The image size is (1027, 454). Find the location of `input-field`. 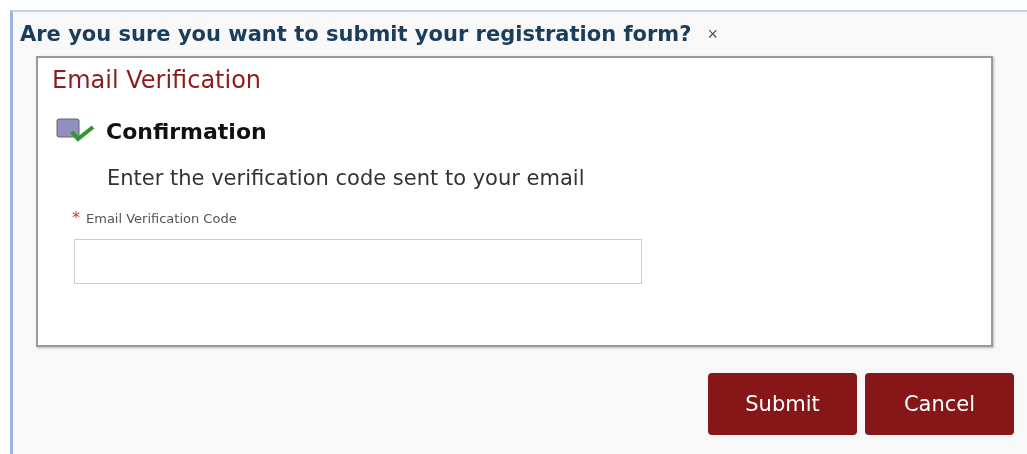

input-field is located at coordinates (358, 261).